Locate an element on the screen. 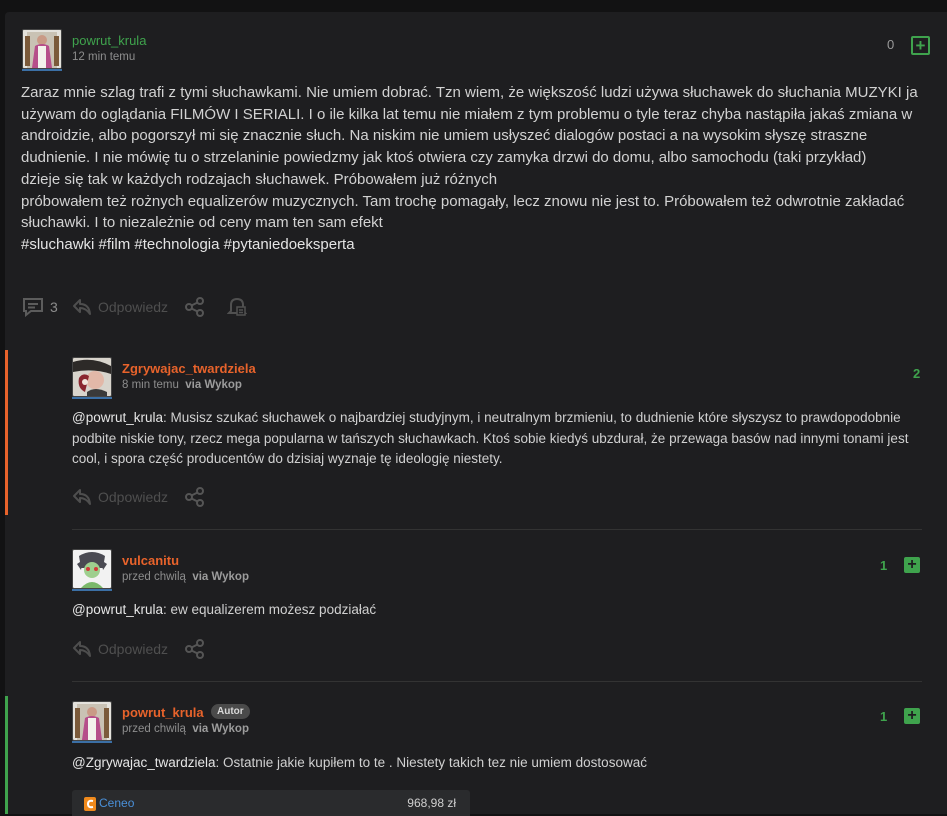 The image size is (947, 816). comments-count-button: 3 is located at coordinates (40, 307).